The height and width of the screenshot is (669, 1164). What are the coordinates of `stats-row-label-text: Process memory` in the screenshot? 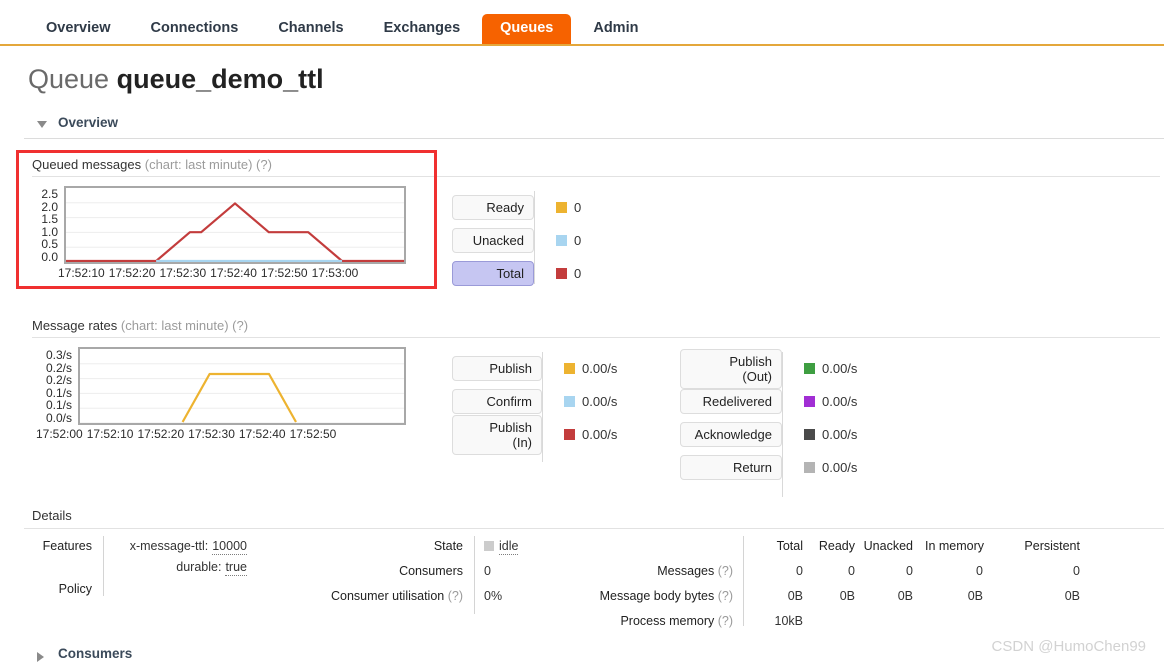 It's located at (667, 621).